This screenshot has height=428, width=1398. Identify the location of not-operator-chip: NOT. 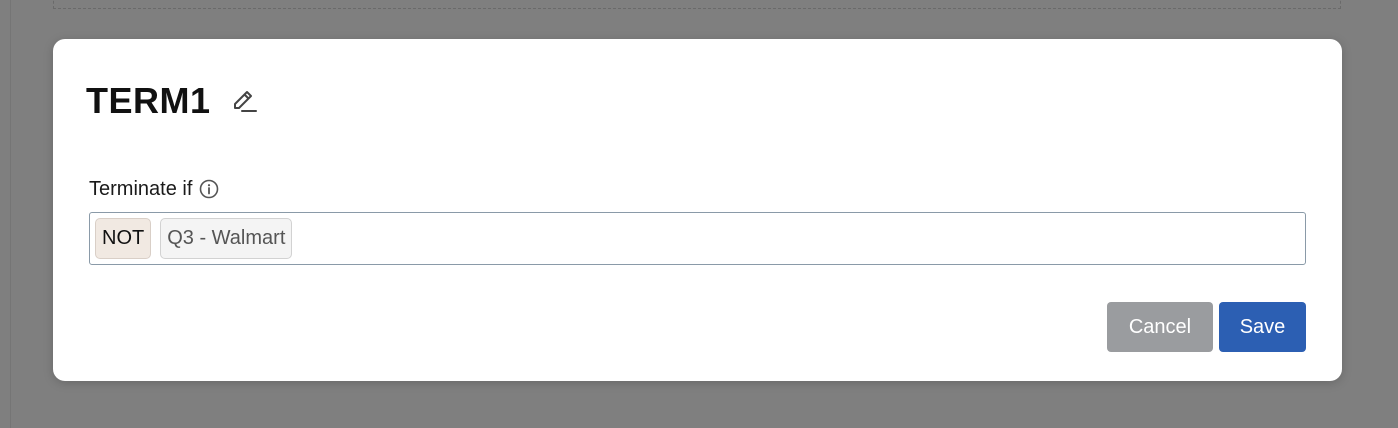
(123, 238).